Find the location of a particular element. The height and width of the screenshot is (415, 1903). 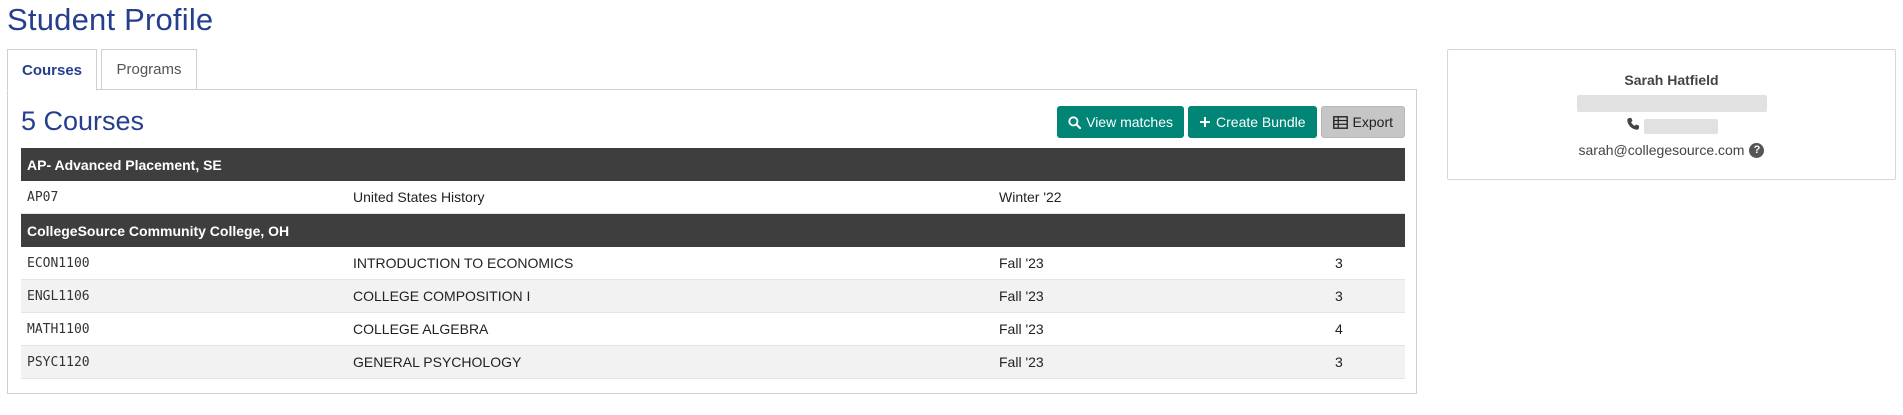

institution-group-header: AP- Advanced Placement, SE is located at coordinates (713, 164).